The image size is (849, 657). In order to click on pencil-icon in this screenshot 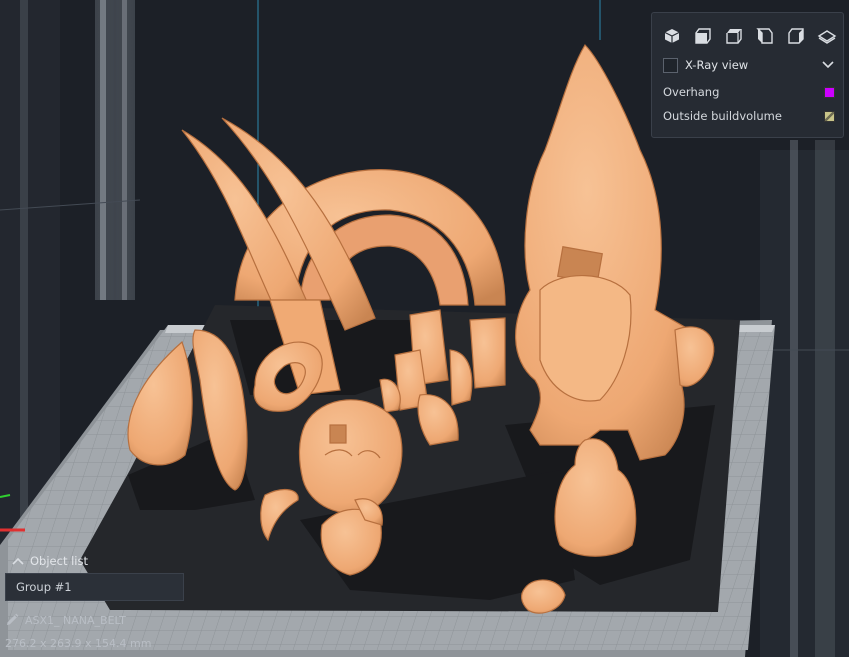, I will do `click(12, 620)`.